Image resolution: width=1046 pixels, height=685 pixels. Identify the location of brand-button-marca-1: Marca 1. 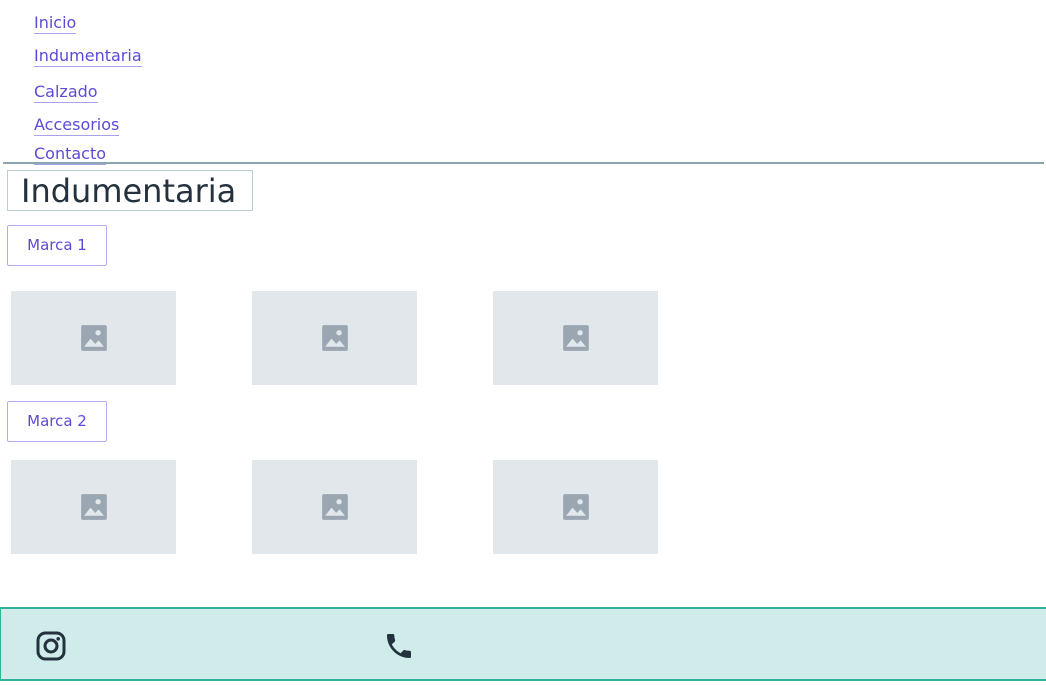
(57, 245).